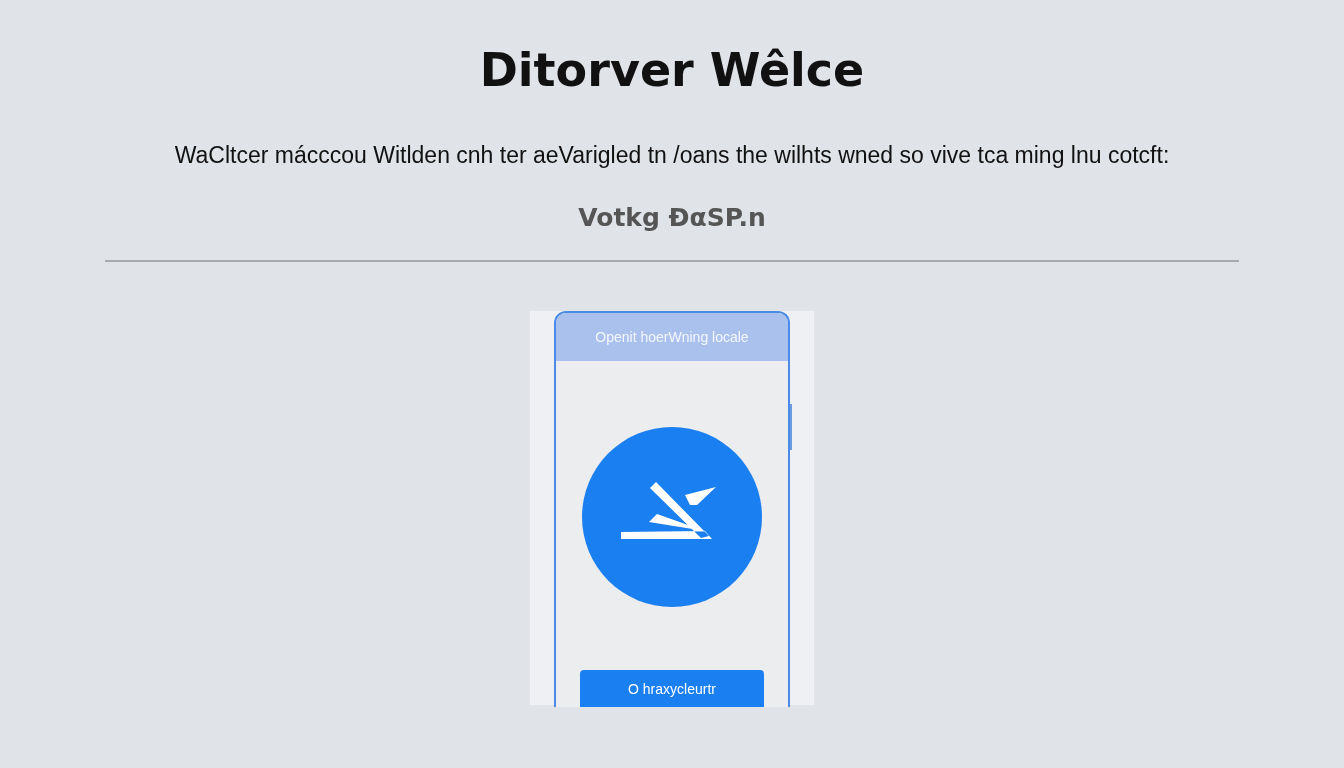 The image size is (1344, 768). Describe the element at coordinates (672, 70) in the screenshot. I see `page-title: Ditorver Wêlce` at that location.